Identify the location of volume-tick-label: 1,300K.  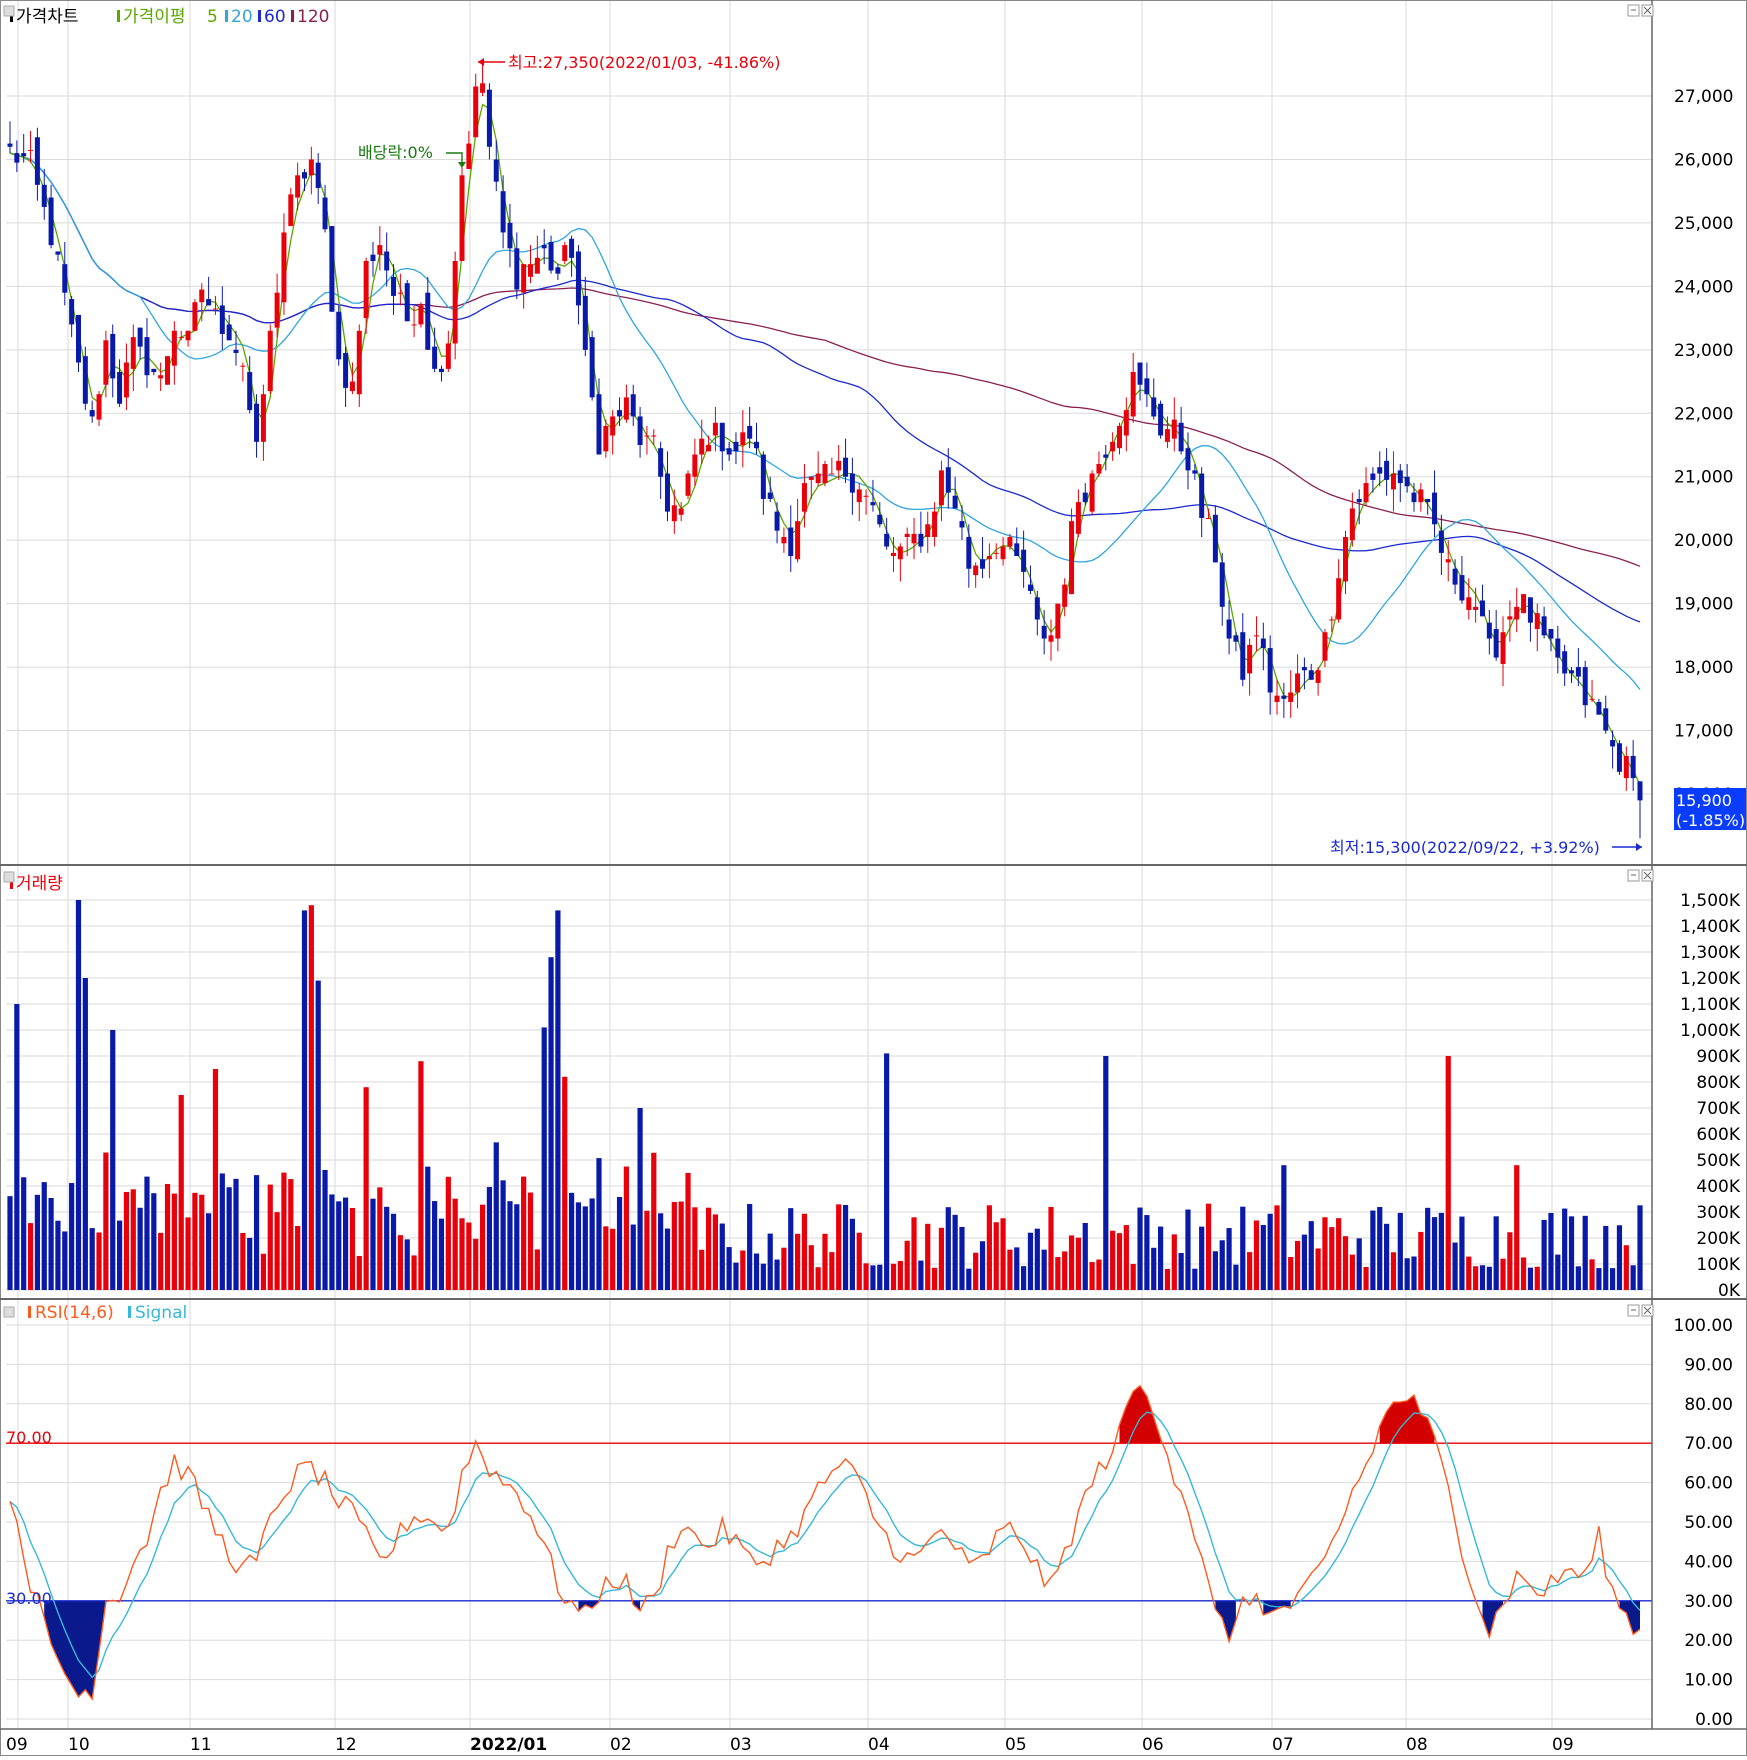
(1710, 953).